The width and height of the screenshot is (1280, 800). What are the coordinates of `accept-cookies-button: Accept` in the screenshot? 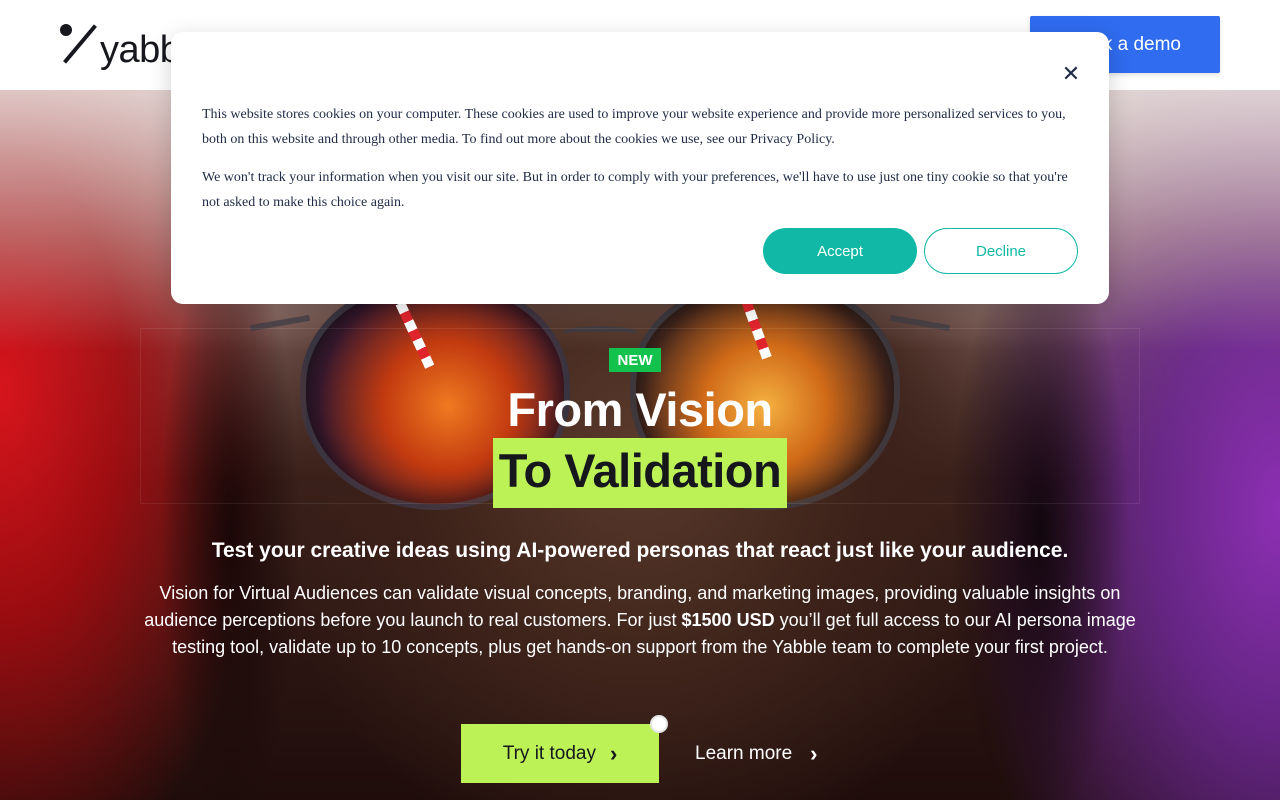 It's located at (840, 251).